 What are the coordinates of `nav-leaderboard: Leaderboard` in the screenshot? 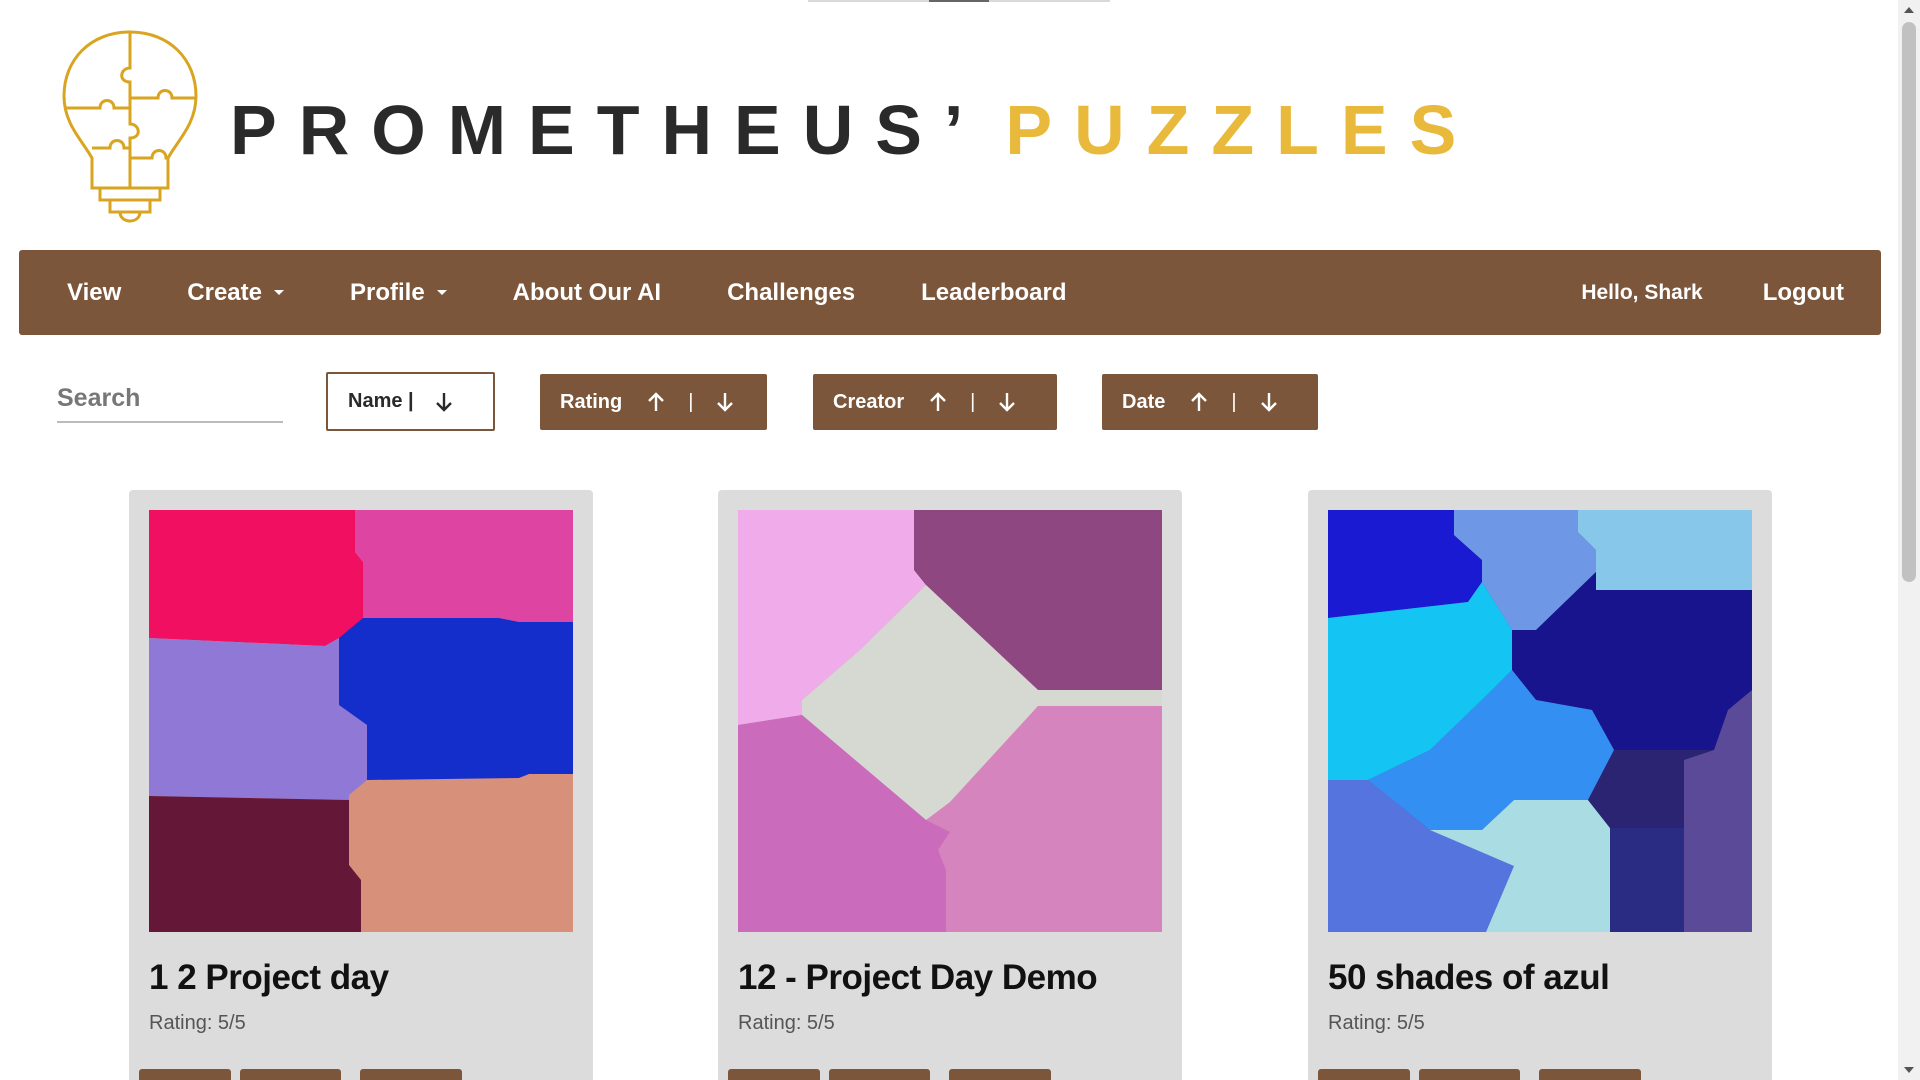 It's located at (993, 293).